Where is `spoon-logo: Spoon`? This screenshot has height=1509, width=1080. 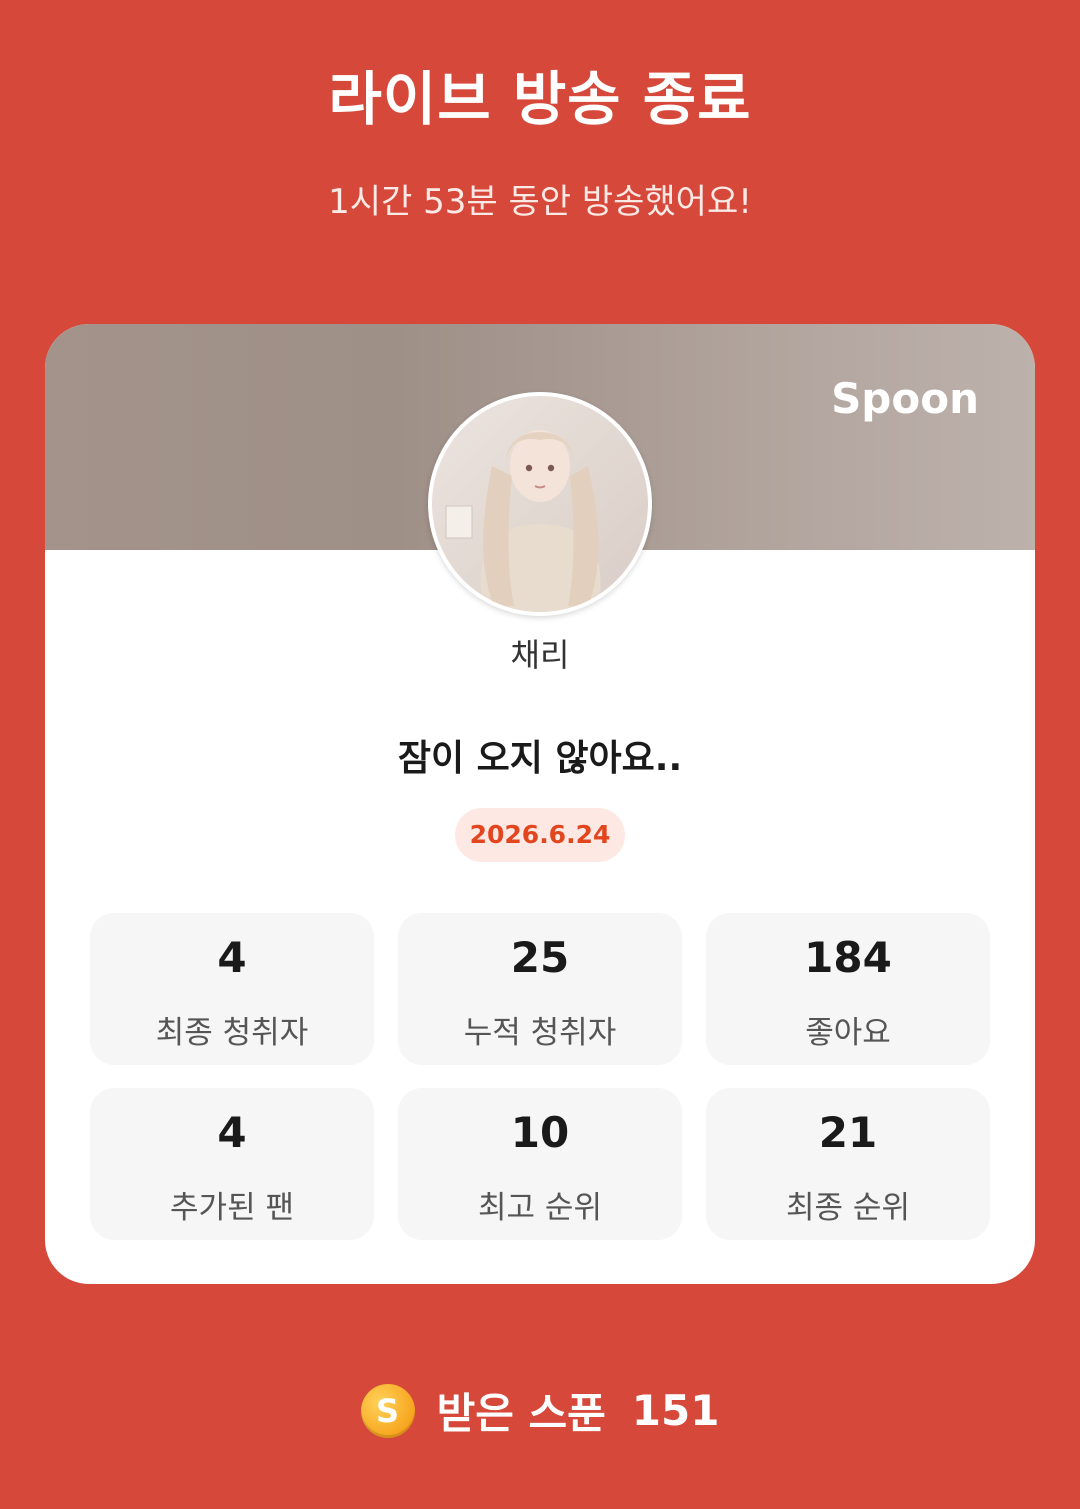 spoon-logo: Spoon is located at coordinates (905, 398).